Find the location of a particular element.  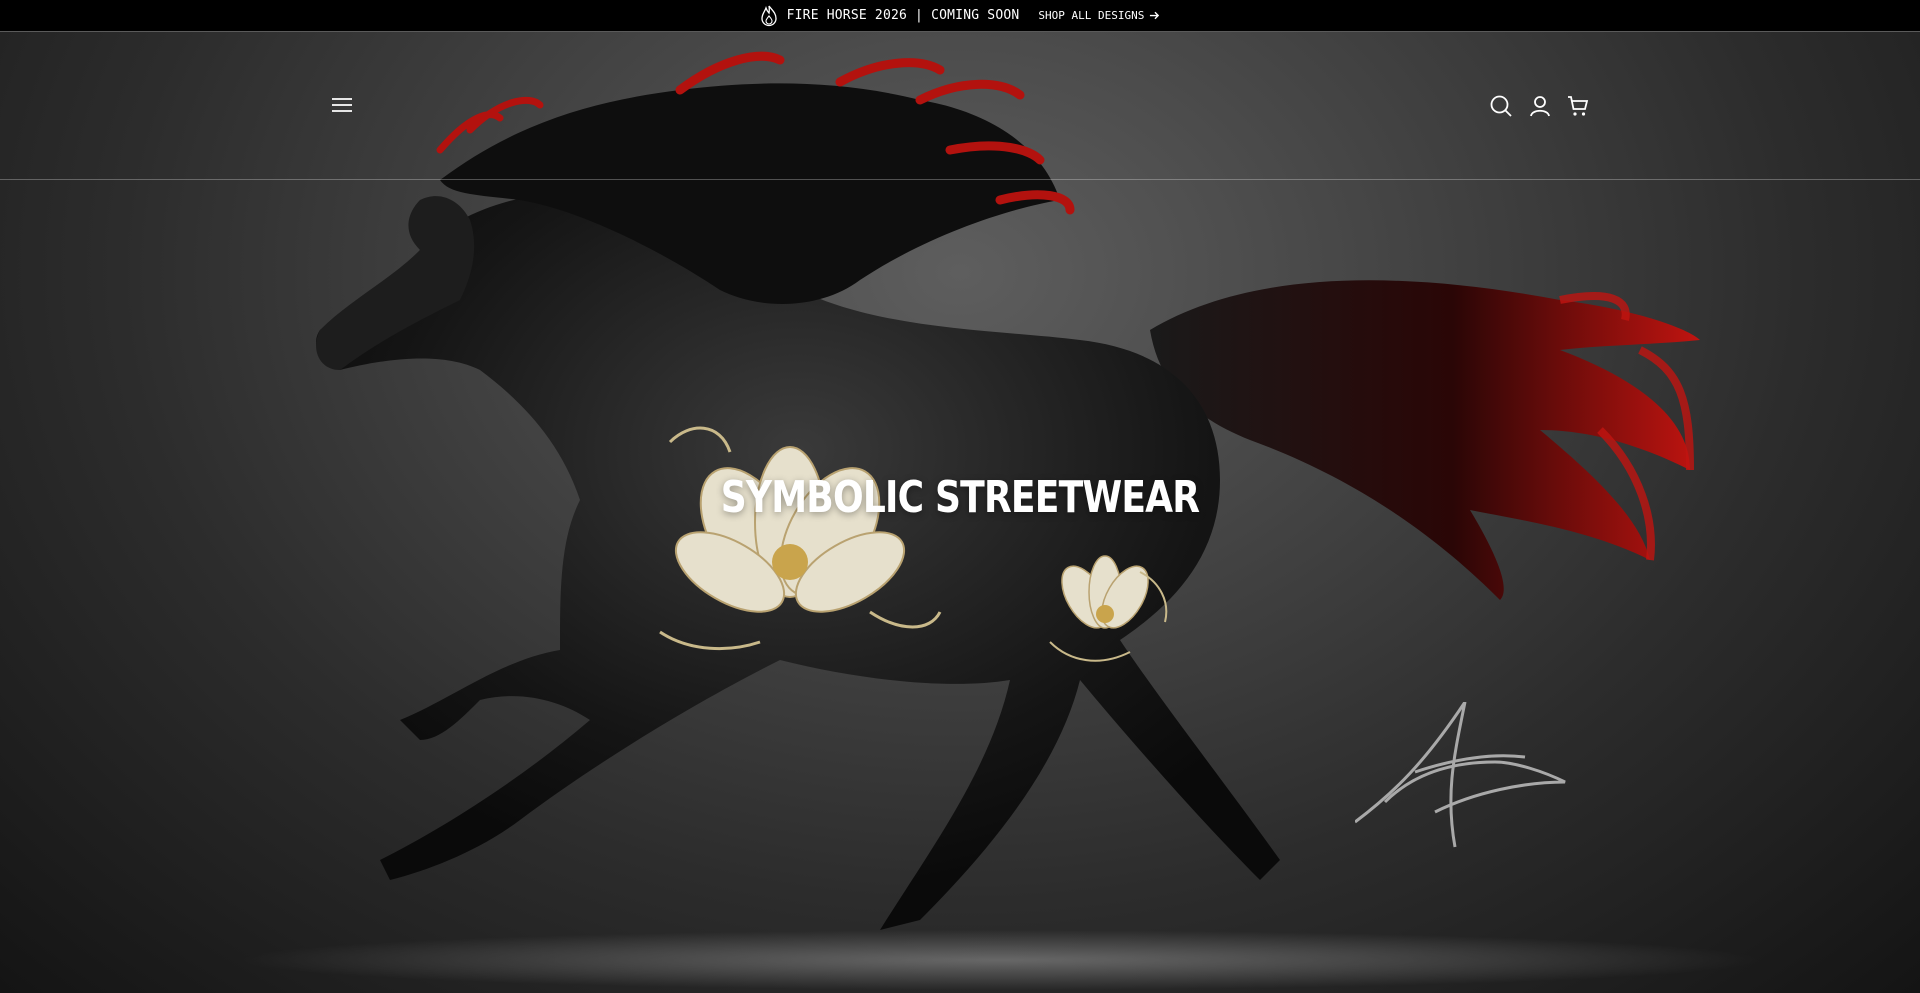

shop-all-designs-label: SHOP ALL DESIGNS is located at coordinates (1091, 15).